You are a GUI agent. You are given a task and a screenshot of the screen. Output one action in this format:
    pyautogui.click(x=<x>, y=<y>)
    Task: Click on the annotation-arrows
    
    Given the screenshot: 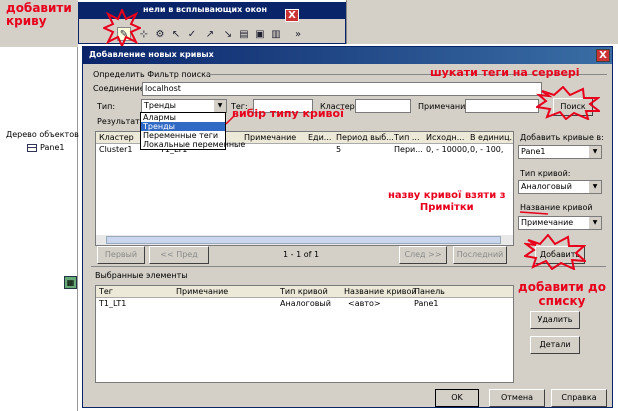 What is the action you would take?
    pyautogui.click(x=387, y=165)
    